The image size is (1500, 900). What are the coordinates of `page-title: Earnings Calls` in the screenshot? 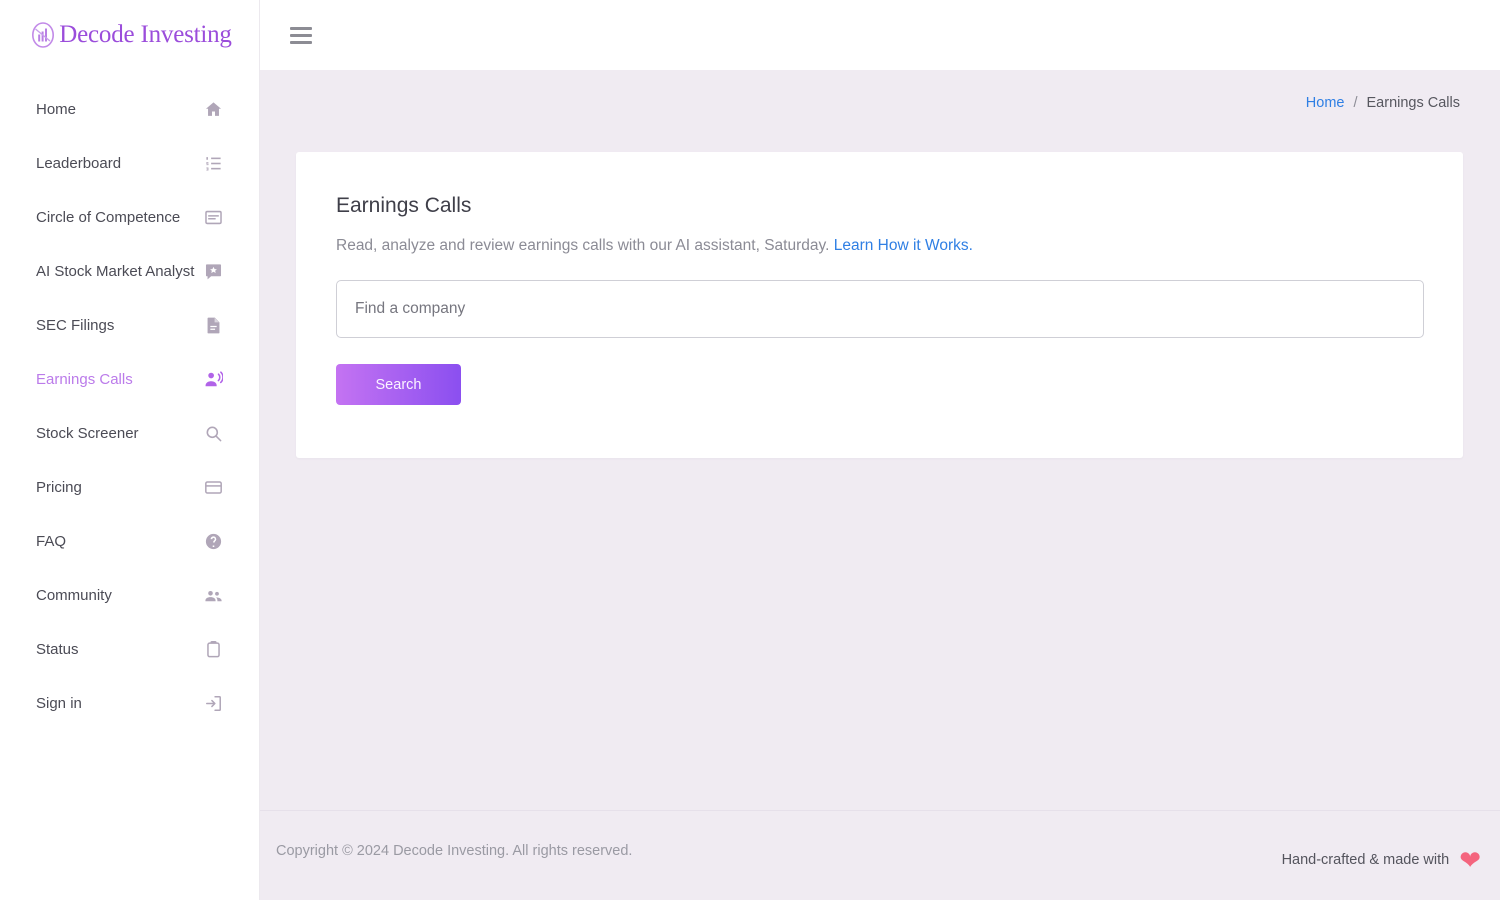 It's located at (404, 205).